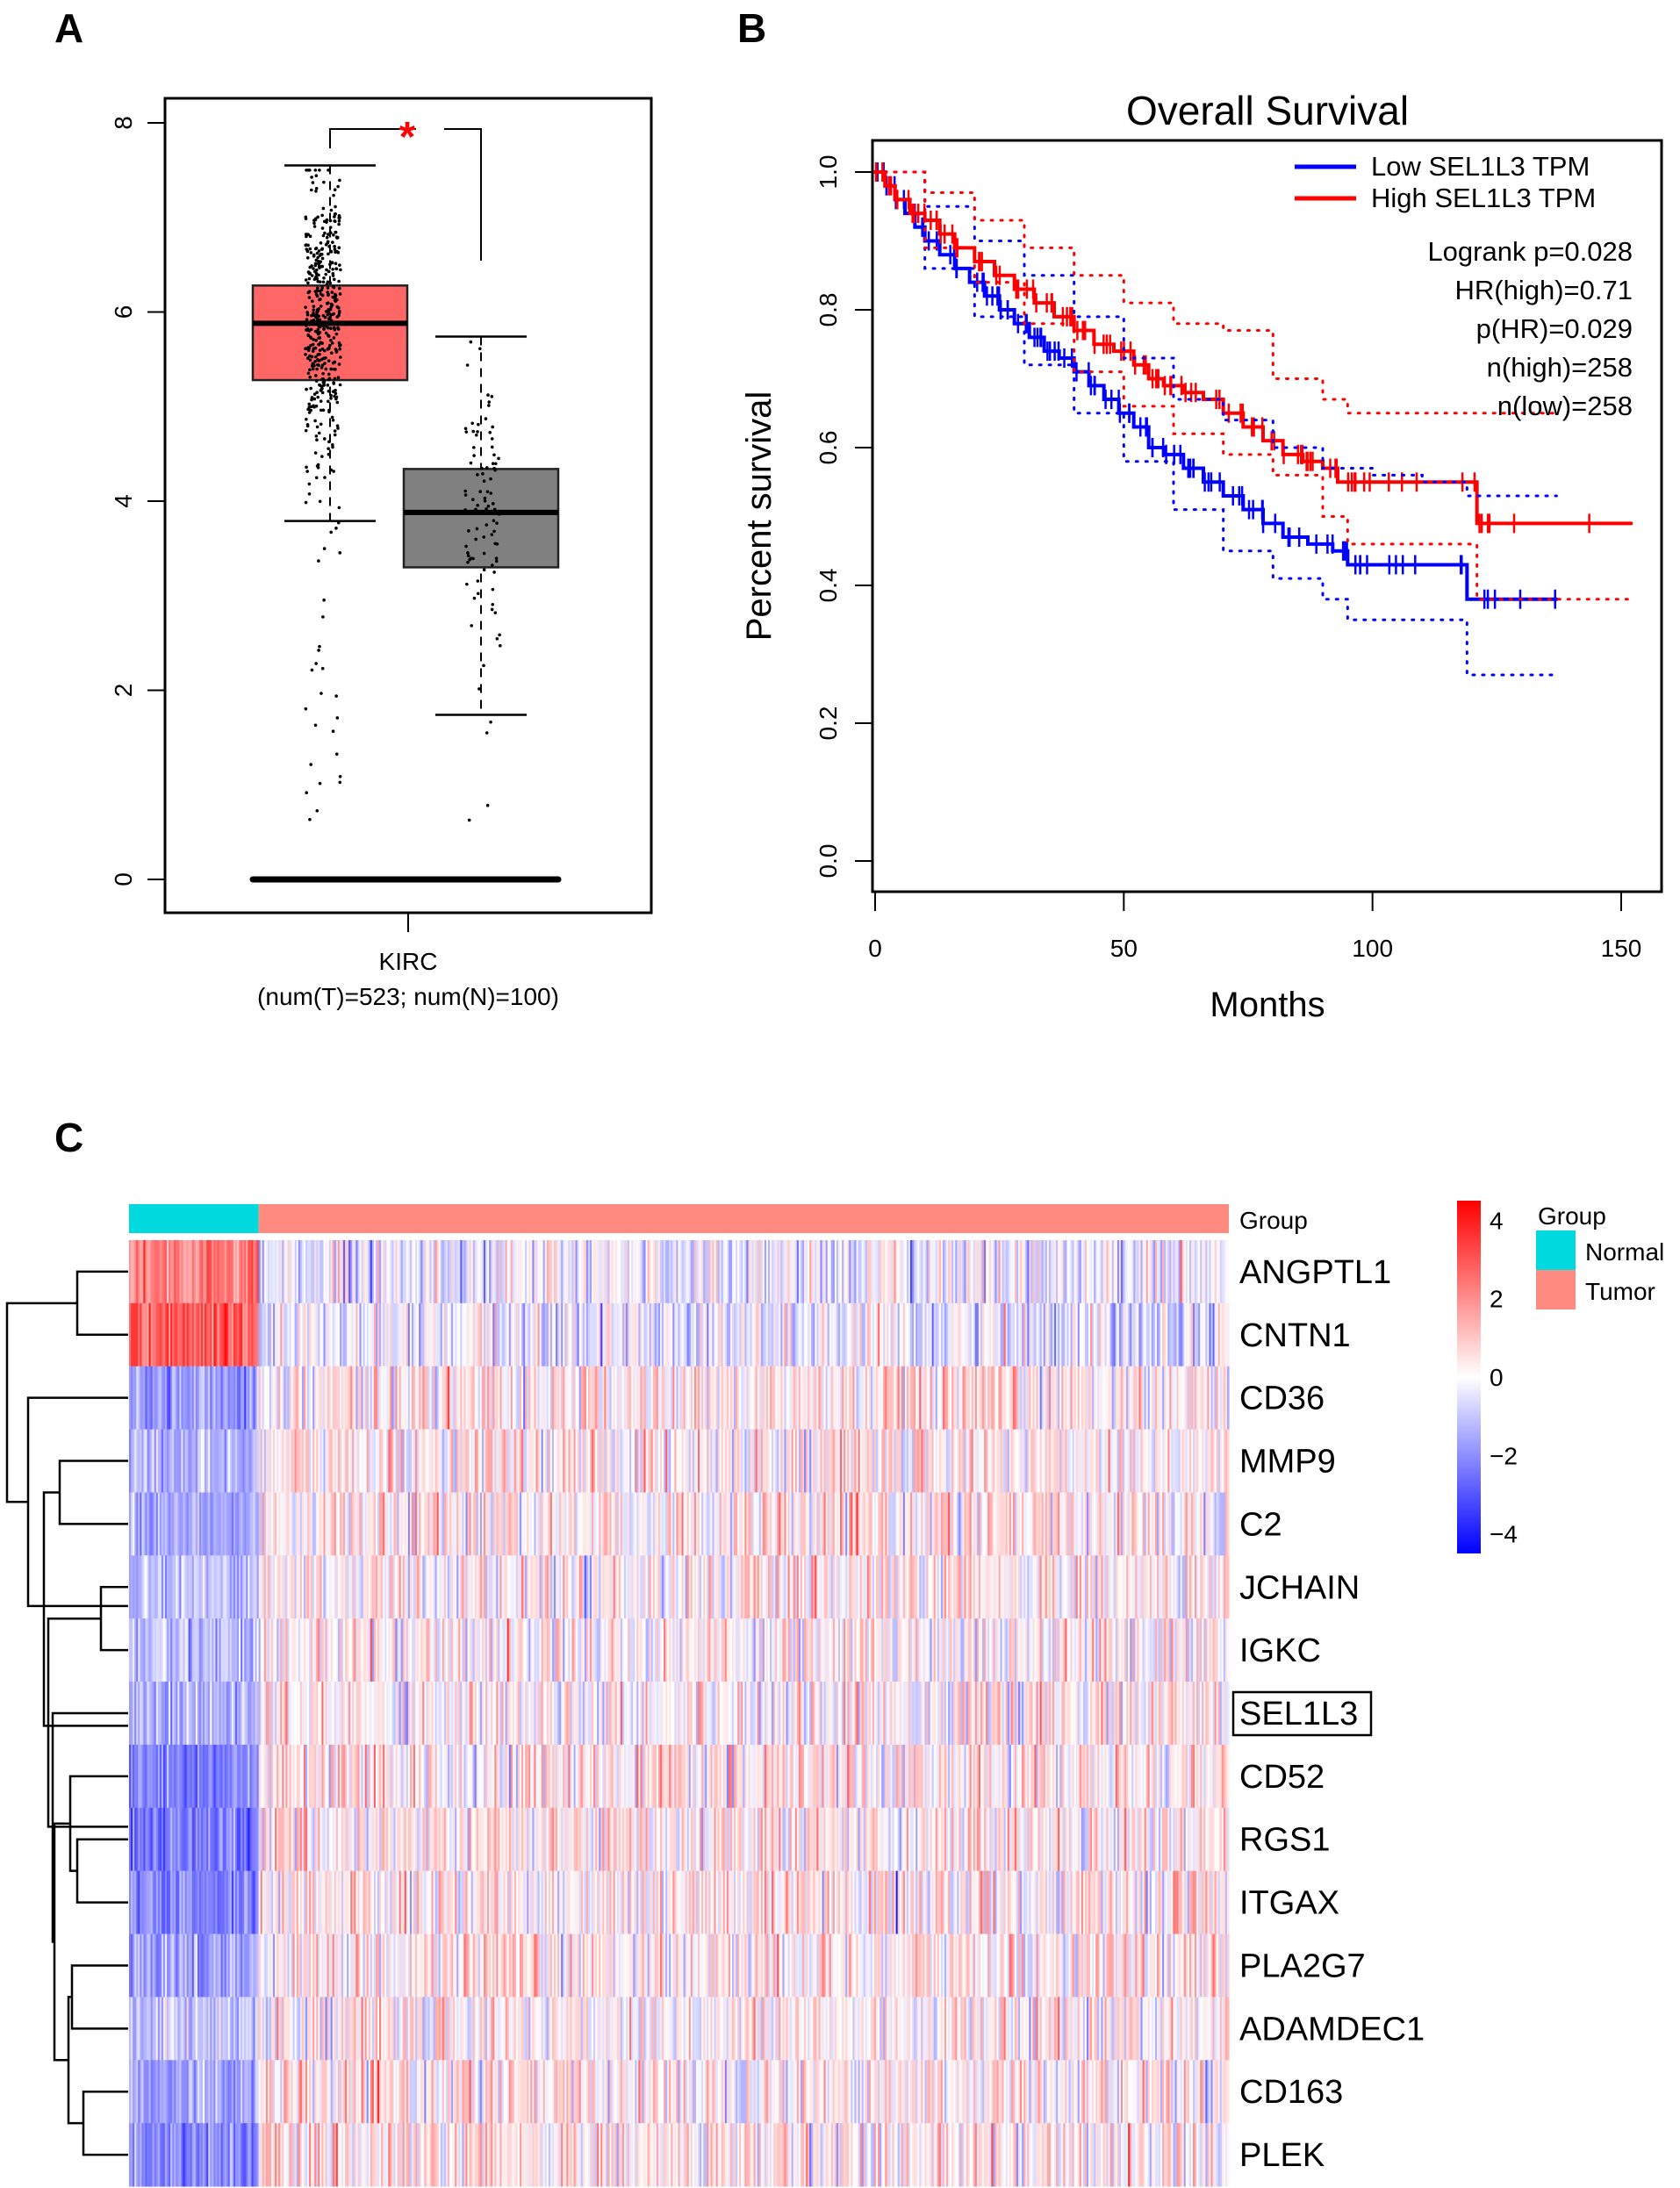 The width and height of the screenshot is (1680, 2188). I want to click on survival-curve-high, so click(1253, 348).